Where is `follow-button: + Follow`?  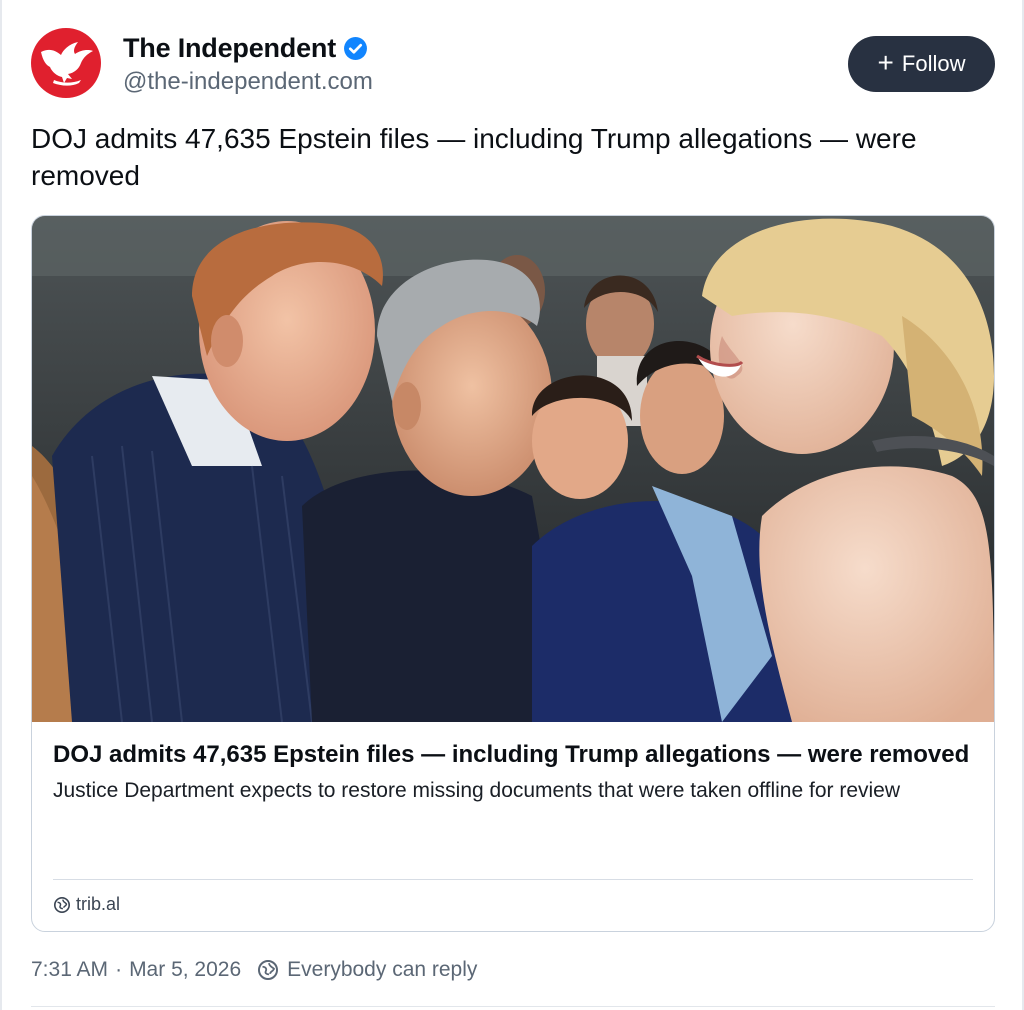
follow-button: + Follow is located at coordinates (921, 64).